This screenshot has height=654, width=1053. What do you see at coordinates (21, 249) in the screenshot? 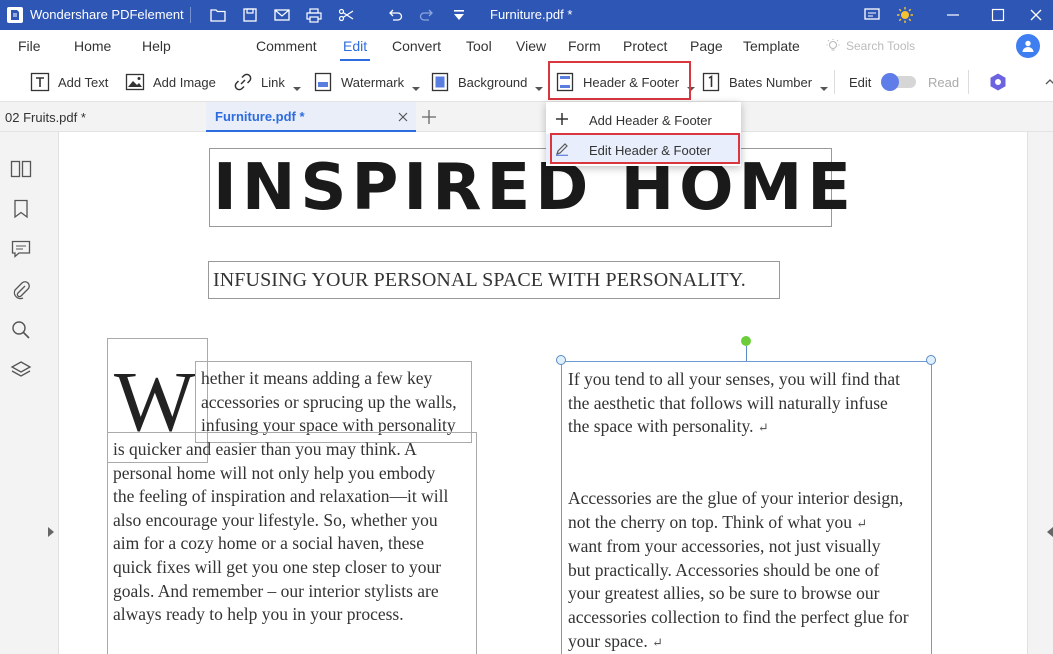
I see `comment-icon` at bounding box center [21, 249].